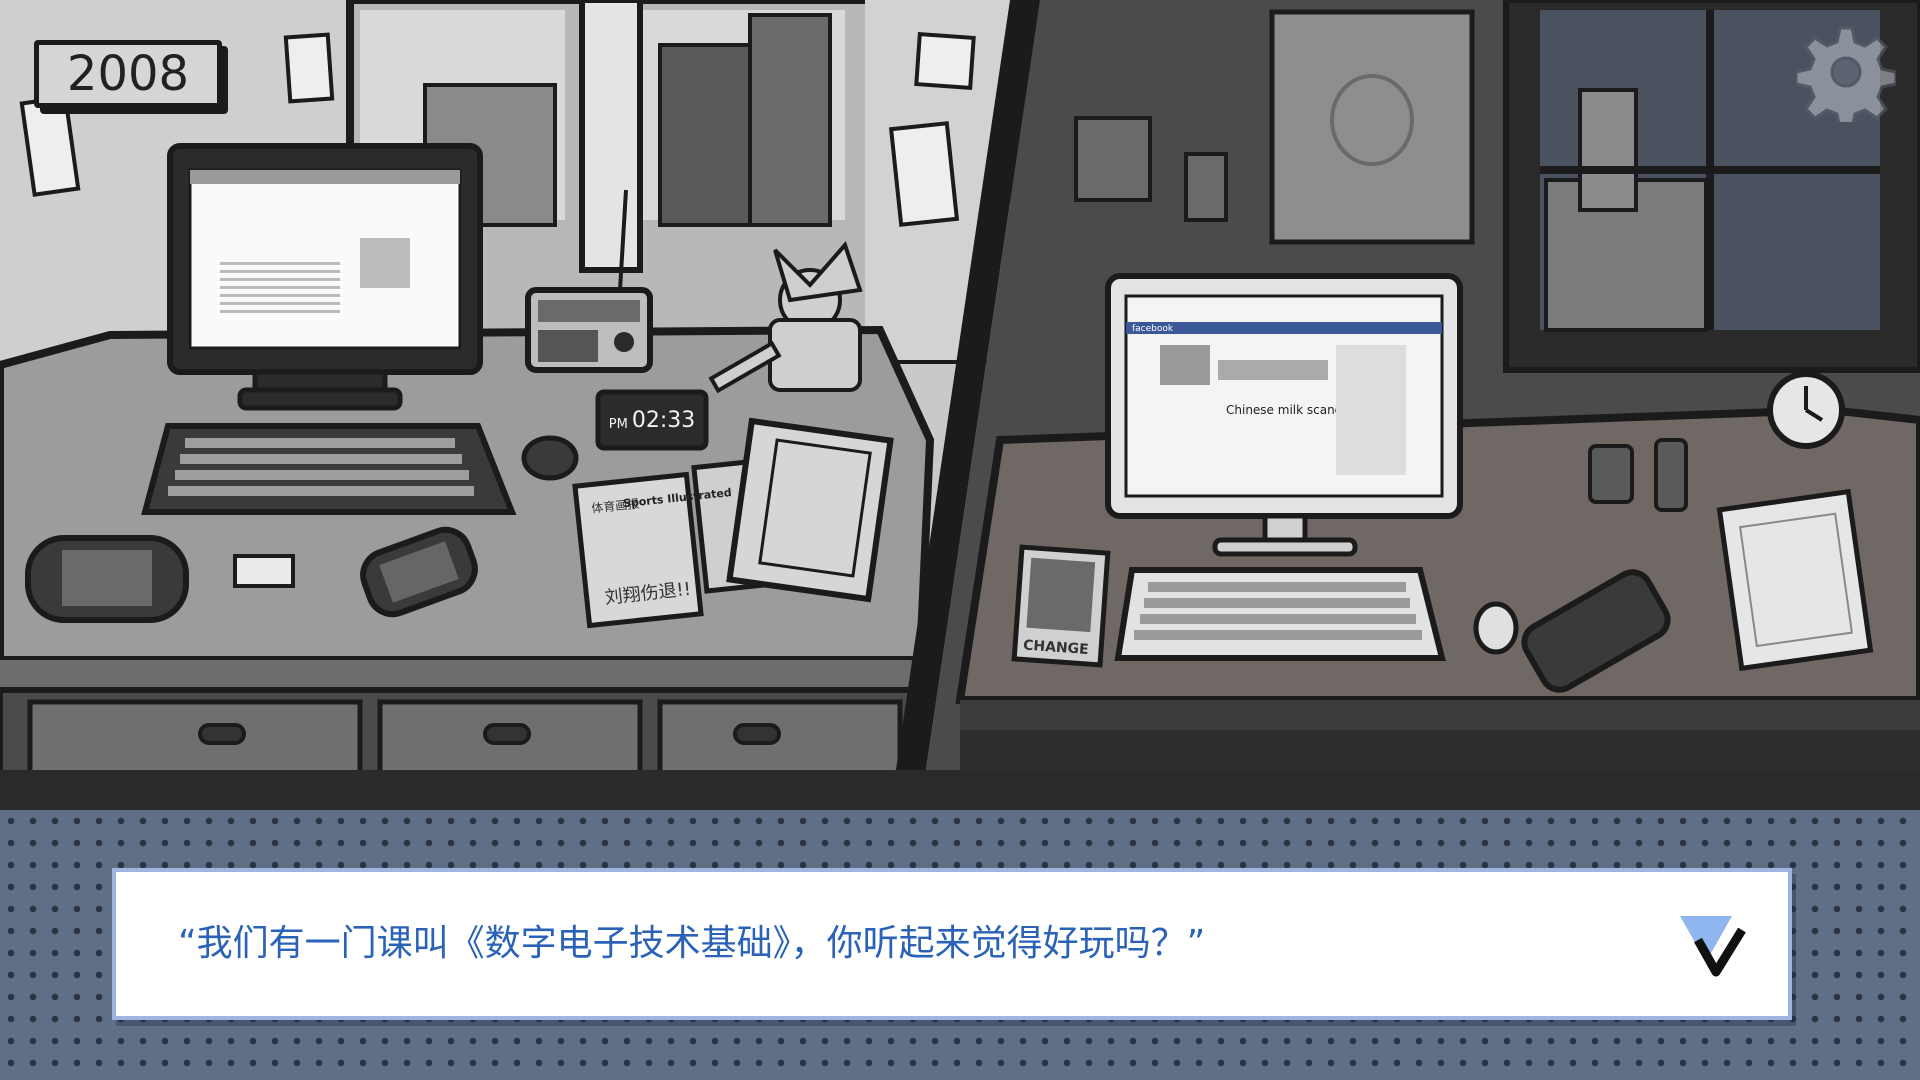  I want to click on right-monitor: facebook Chinese milk scandal, so click(1284, 415).